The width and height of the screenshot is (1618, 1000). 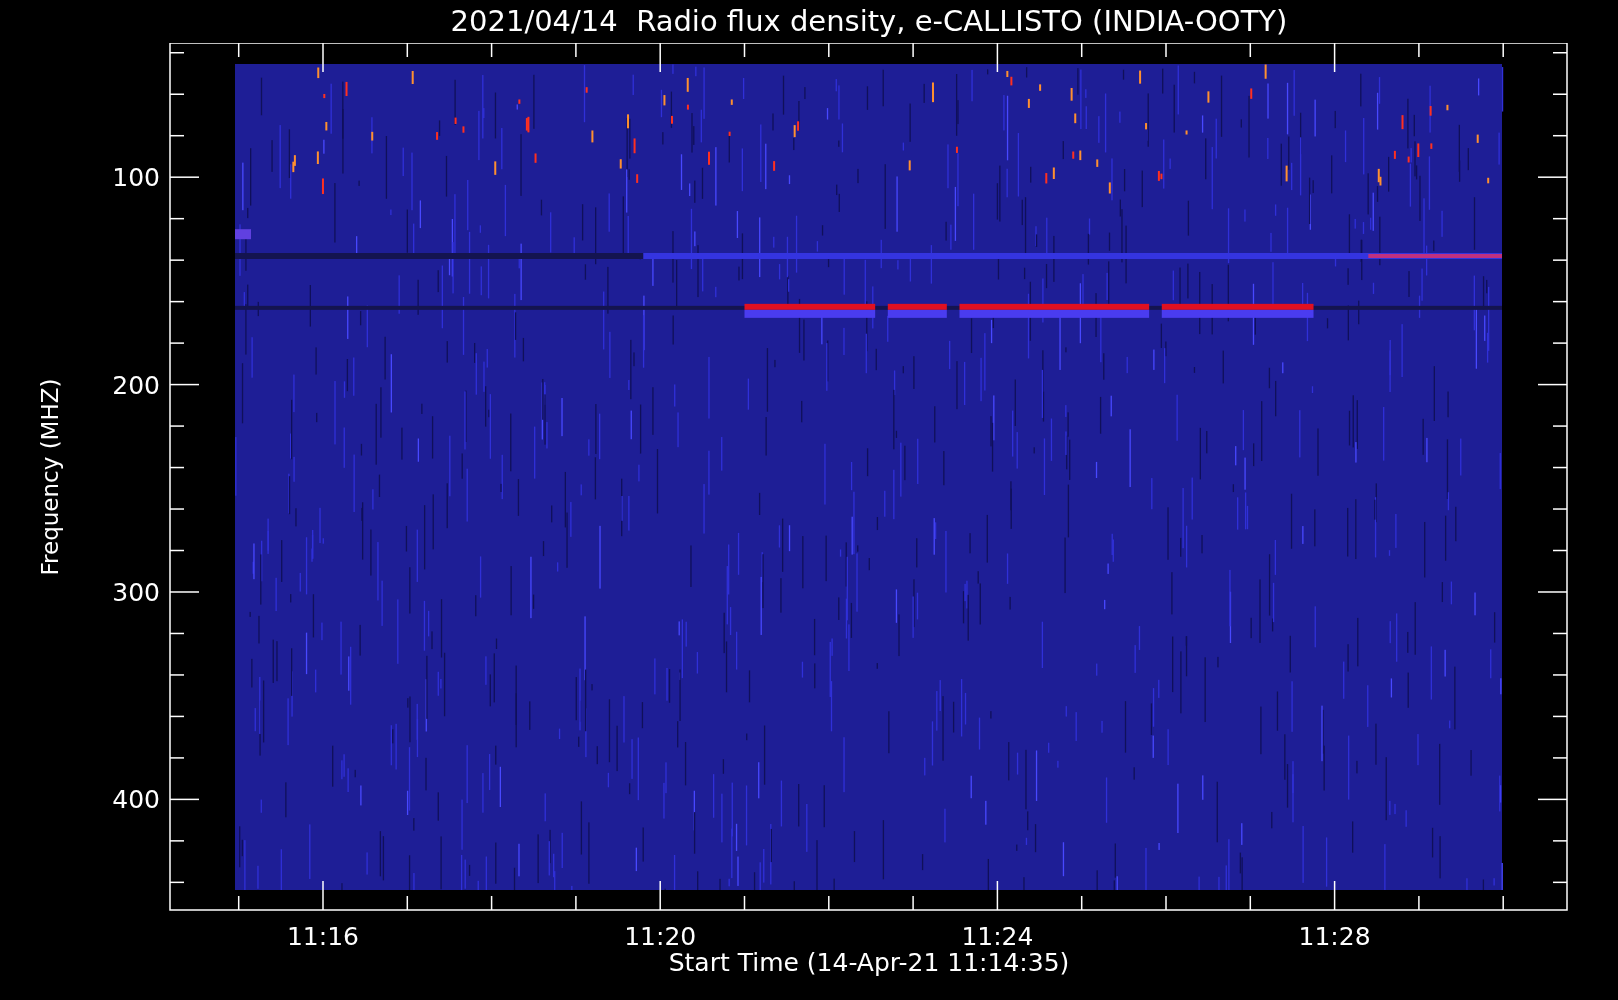 I want to click on x-tick-label: 11:28, so click(x=1334, y=936).